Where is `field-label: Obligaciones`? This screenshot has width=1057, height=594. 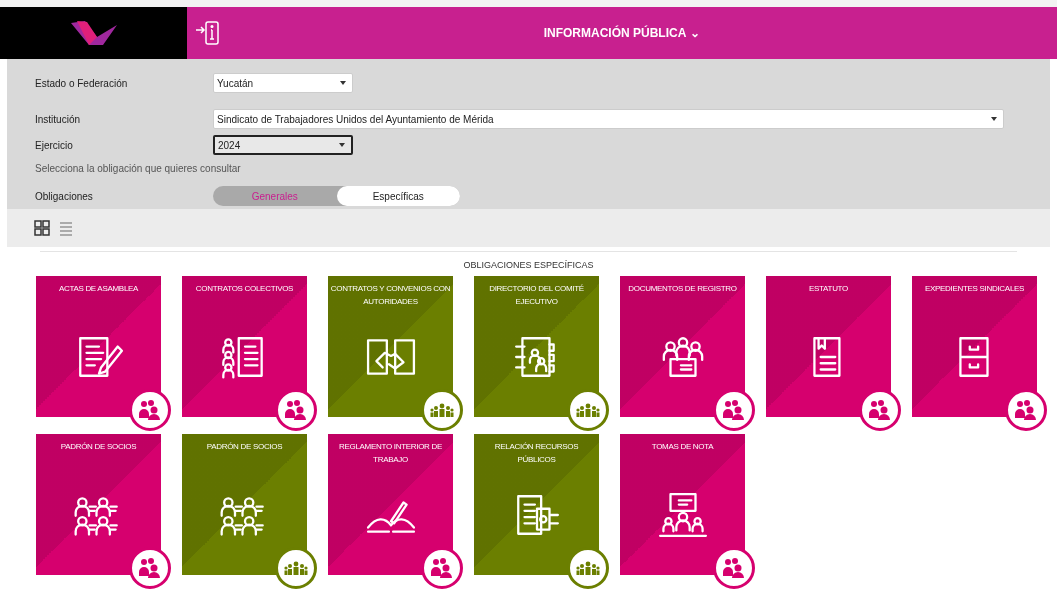 field-label: Obligaciones is located at coordinates (64, 196).